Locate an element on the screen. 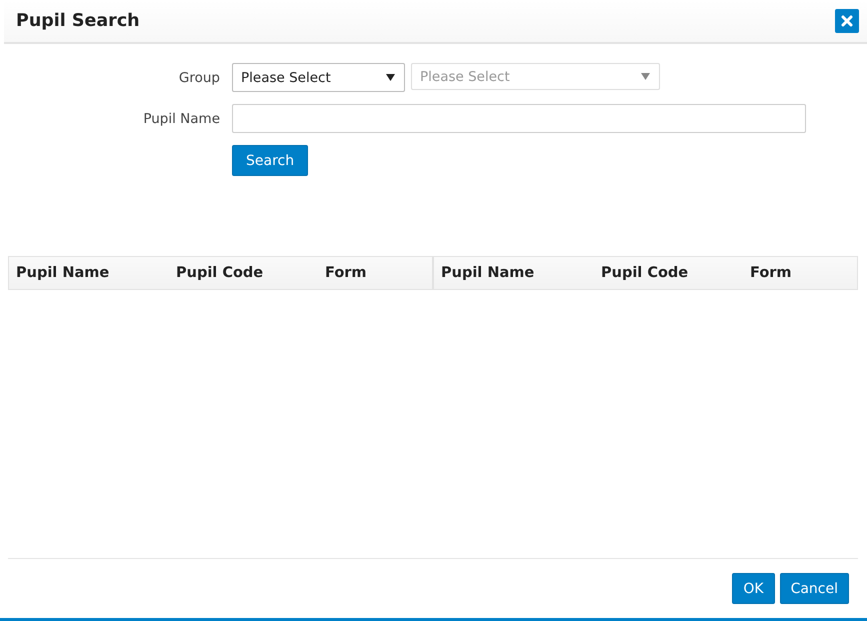  pupil-name-field is located at coordinates (519, 118).